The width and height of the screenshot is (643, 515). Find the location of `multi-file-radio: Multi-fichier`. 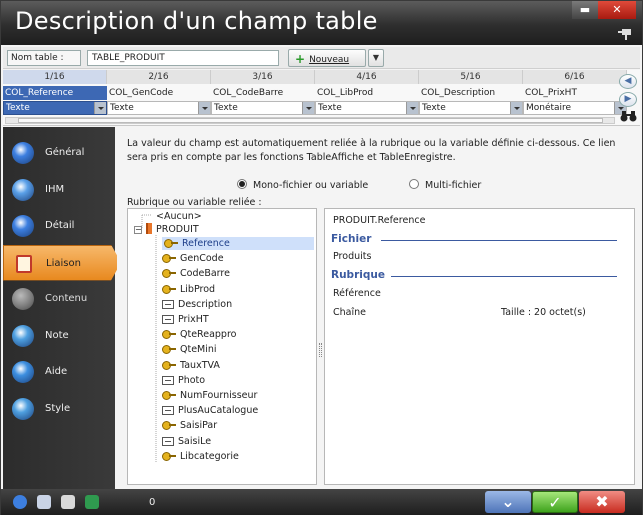

multi-file-radio: Multi-fichier is located at coordinates (445, 185).